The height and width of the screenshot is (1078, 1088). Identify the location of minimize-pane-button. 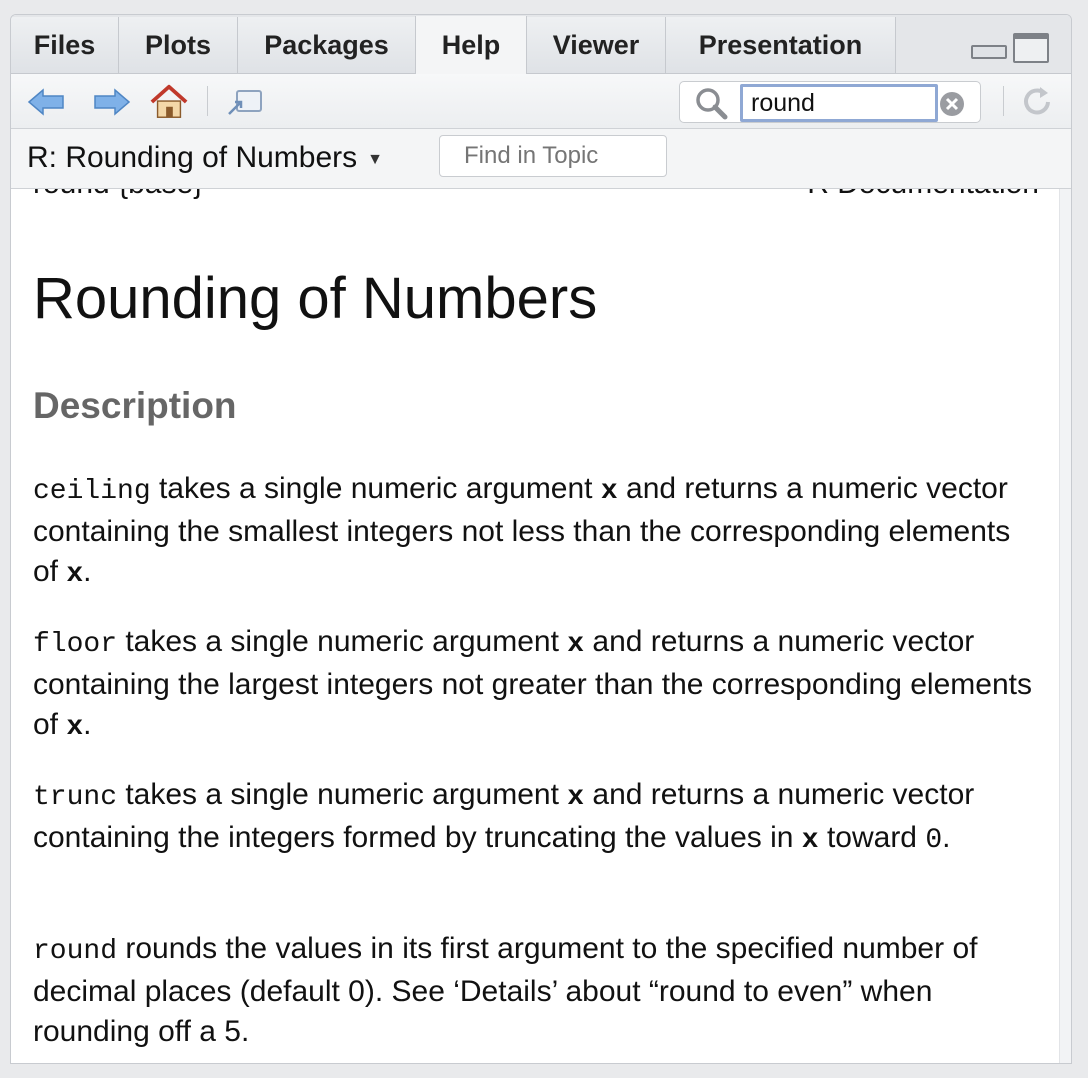
(989, 48).